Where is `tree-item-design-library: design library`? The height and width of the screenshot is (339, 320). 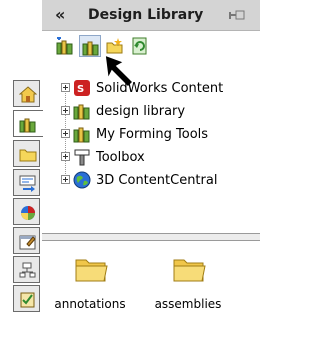 tree-item-design-library: design library is located at coordinates (151, 111).